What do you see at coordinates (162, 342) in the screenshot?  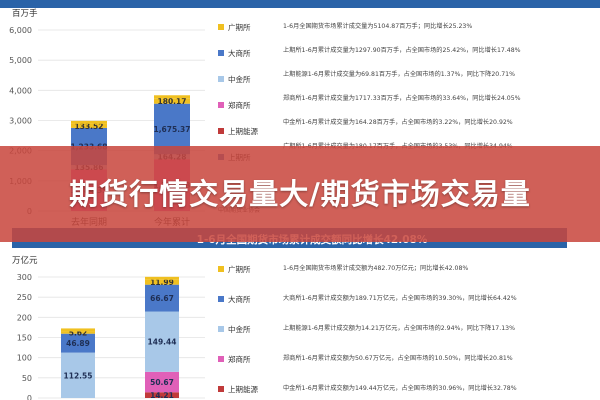 I see `panel2-data-label: 149.44` at bounding box center [162, 342].